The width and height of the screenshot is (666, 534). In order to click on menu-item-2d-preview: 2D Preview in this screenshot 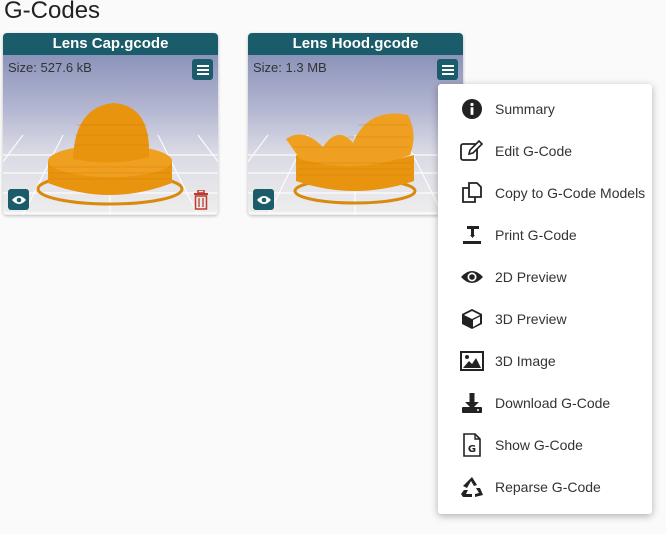, I will do `click(545, 277)`.